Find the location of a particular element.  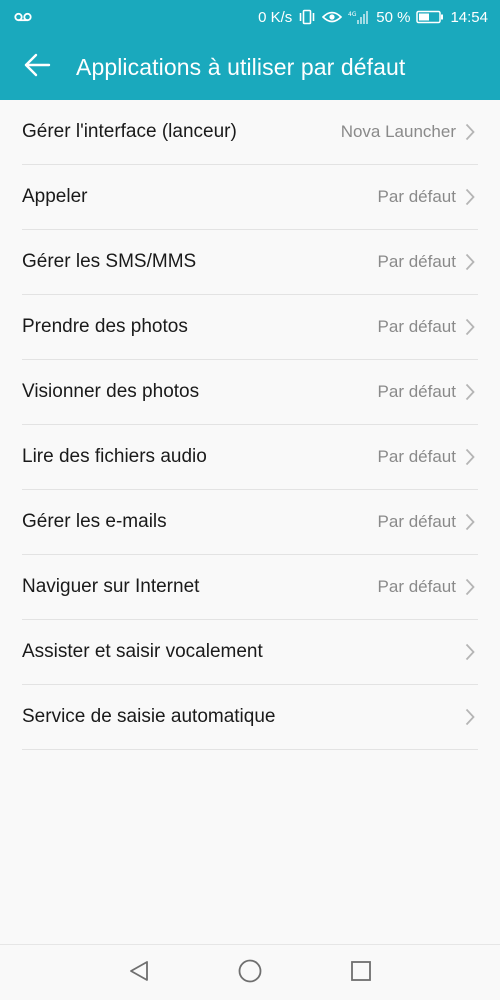

navigation-bar is located at coordinates (250, 972).